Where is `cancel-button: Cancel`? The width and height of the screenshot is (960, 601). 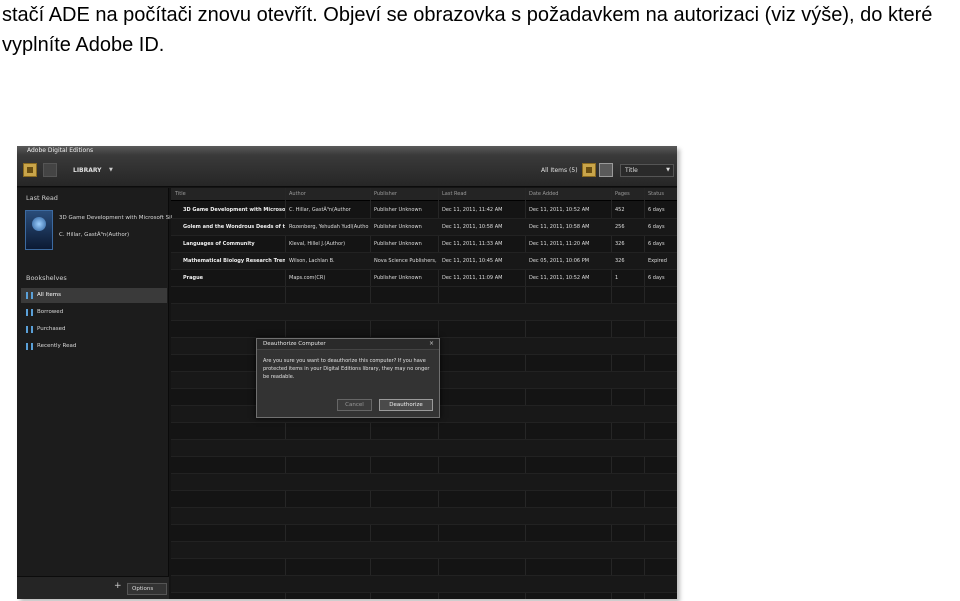 cancel-button: Cancel is located at coordinates (354, 405).